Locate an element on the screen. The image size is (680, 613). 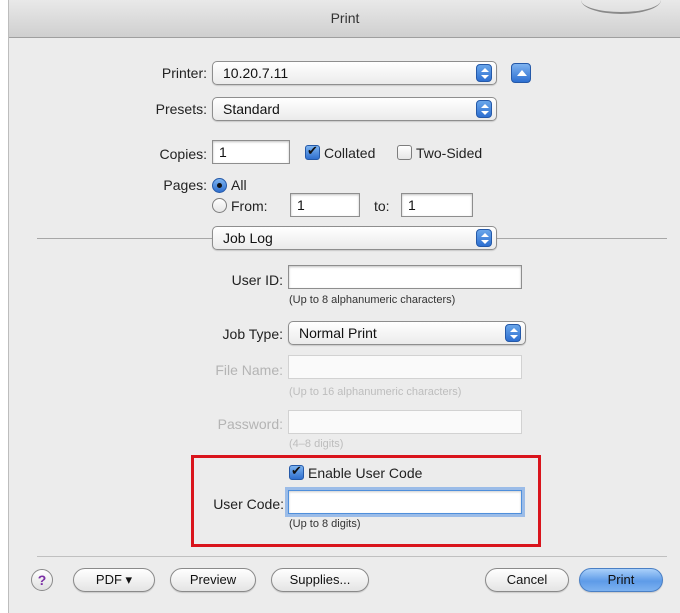
presets-popup: Standard is located at coordinates (354, 109).